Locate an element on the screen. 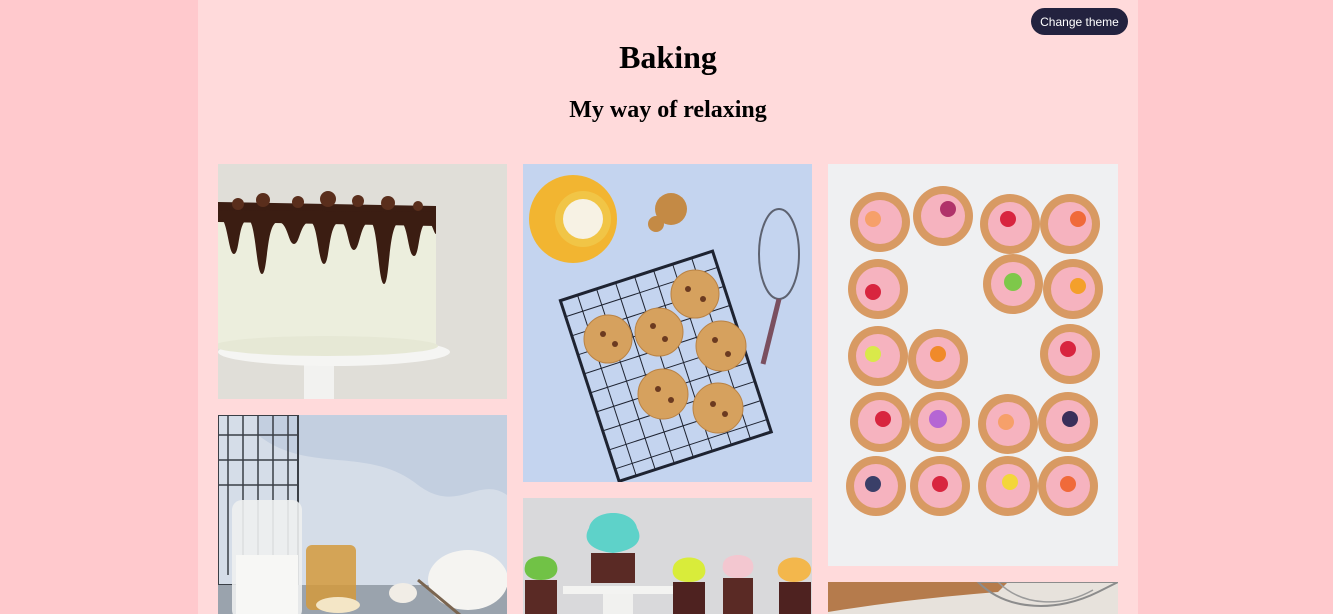  cupcakes-photo is located at coordinates (667, 556).